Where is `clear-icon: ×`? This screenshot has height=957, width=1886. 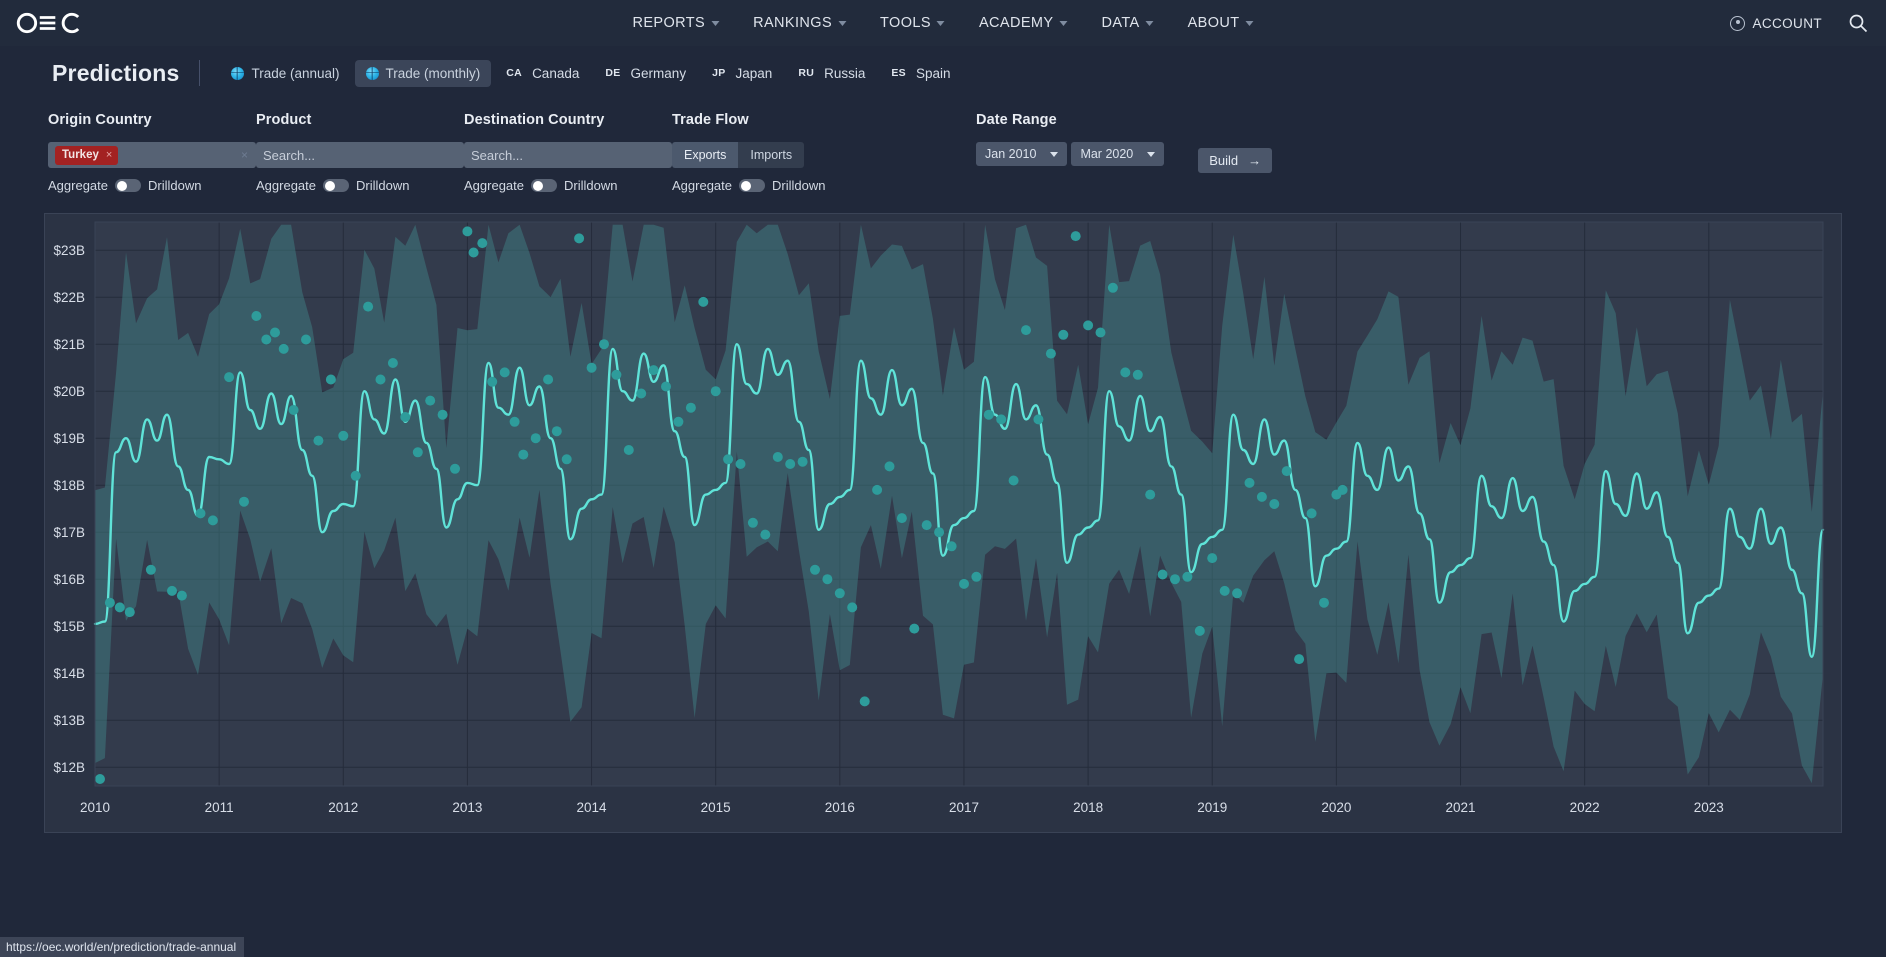 clear-icon: × is located at coordinates (244, 155).